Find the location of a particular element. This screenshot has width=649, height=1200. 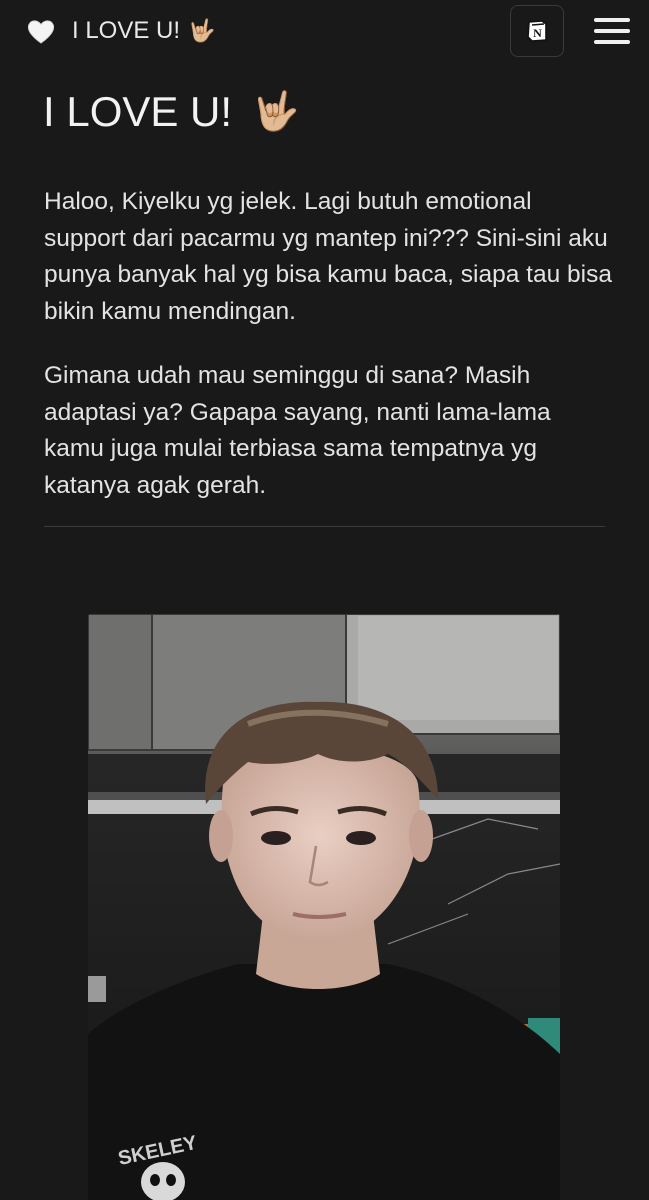

top-bar: I LOVE U! 🤟🏼 N is located at coordinates (324, 31).